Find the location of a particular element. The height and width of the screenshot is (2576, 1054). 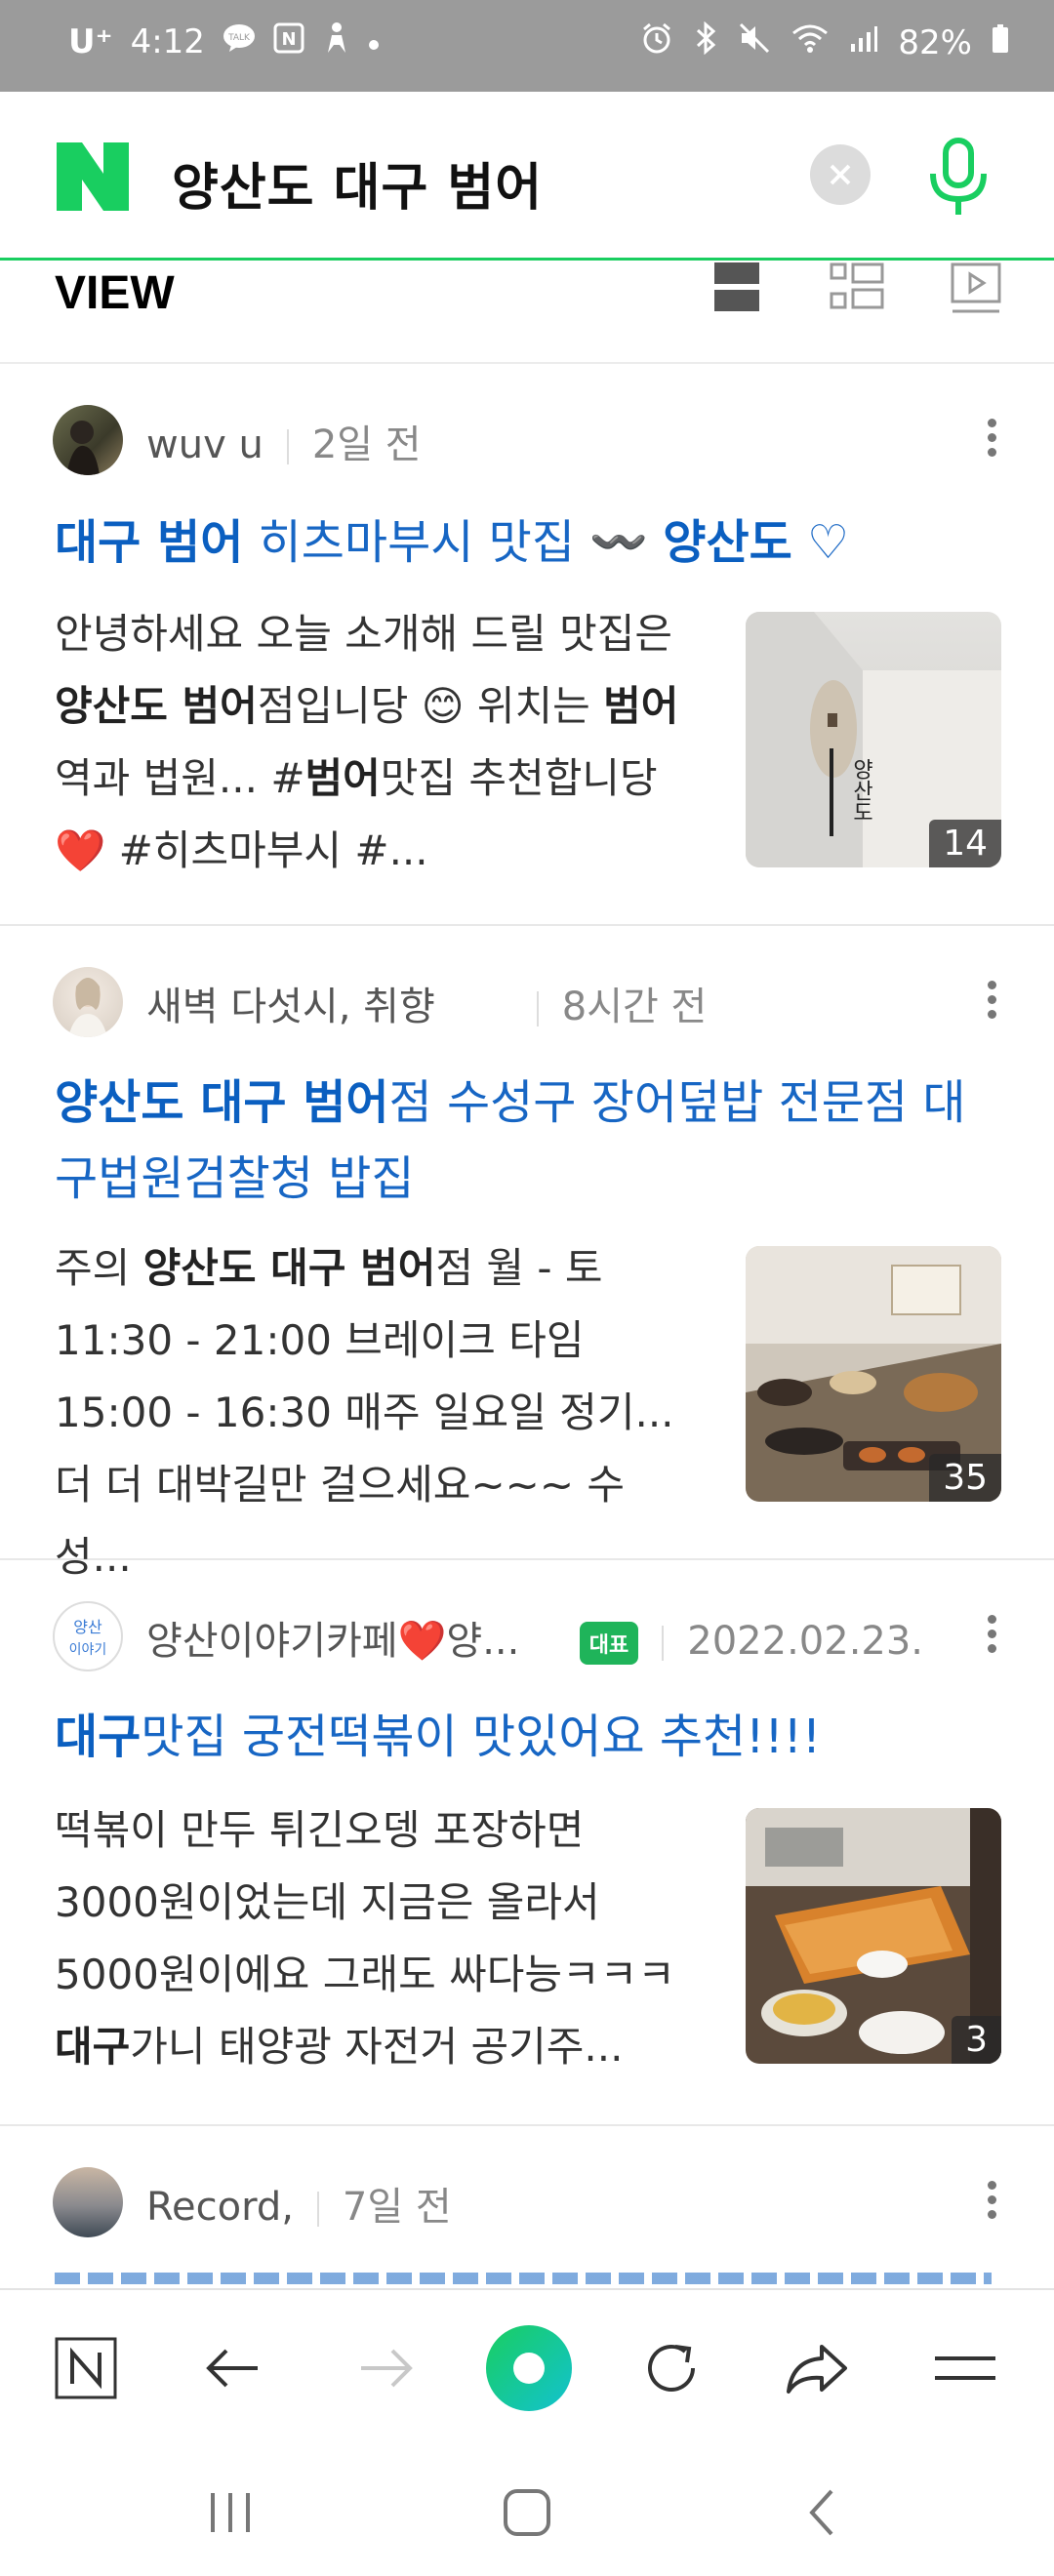

status-bar: U⁺ 4:12 TALK N 82% is located at coordinates (527, 46).